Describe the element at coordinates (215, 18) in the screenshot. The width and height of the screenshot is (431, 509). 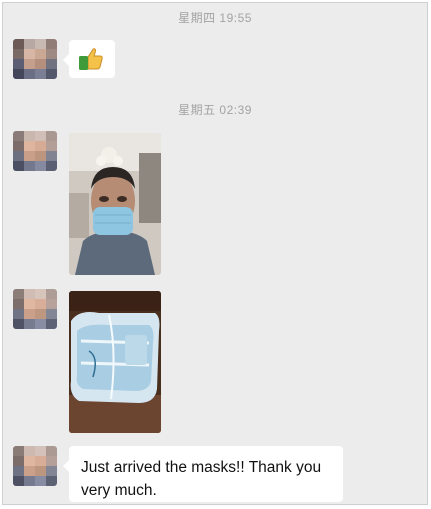
I see `timestamp: 星期四 19:55` at that location.